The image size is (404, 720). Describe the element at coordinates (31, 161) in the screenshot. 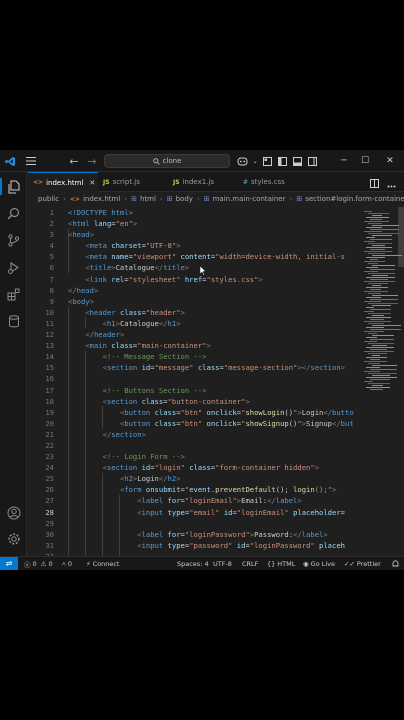

I see `menu-icon` at that location.